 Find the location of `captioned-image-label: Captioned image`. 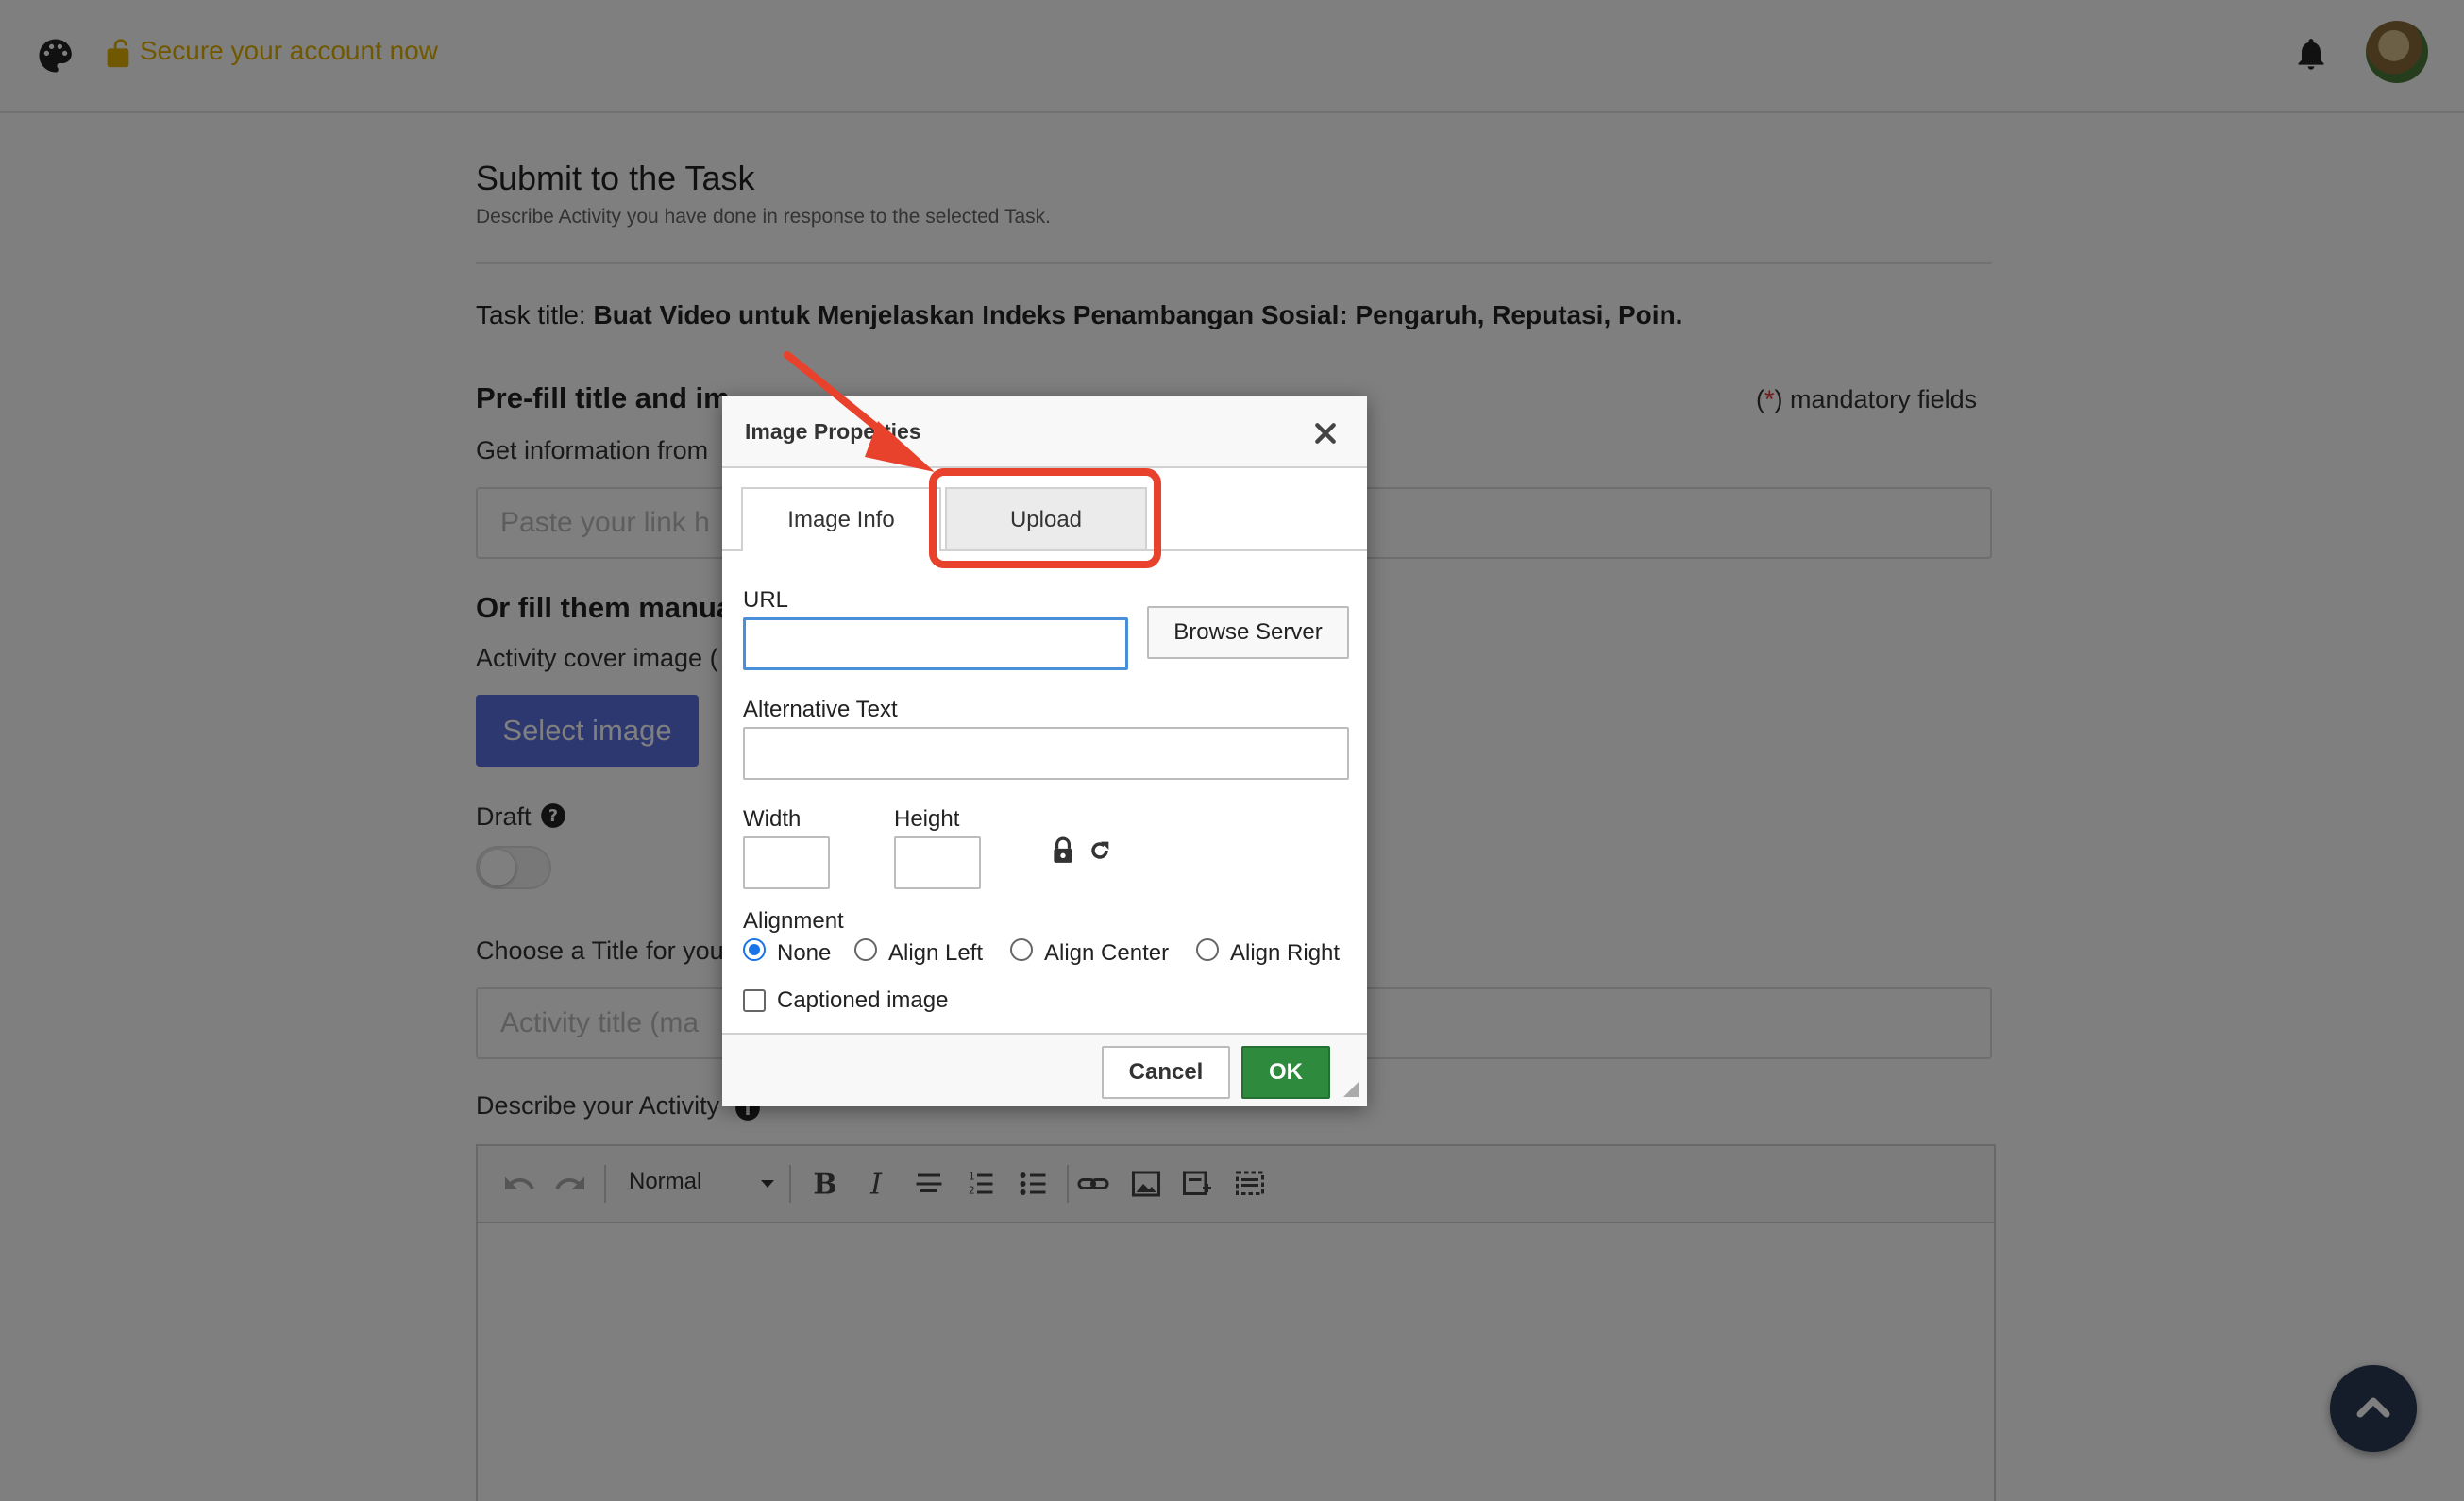

captioned-image-label: Captioned image is located at coordinates (862, 1000).